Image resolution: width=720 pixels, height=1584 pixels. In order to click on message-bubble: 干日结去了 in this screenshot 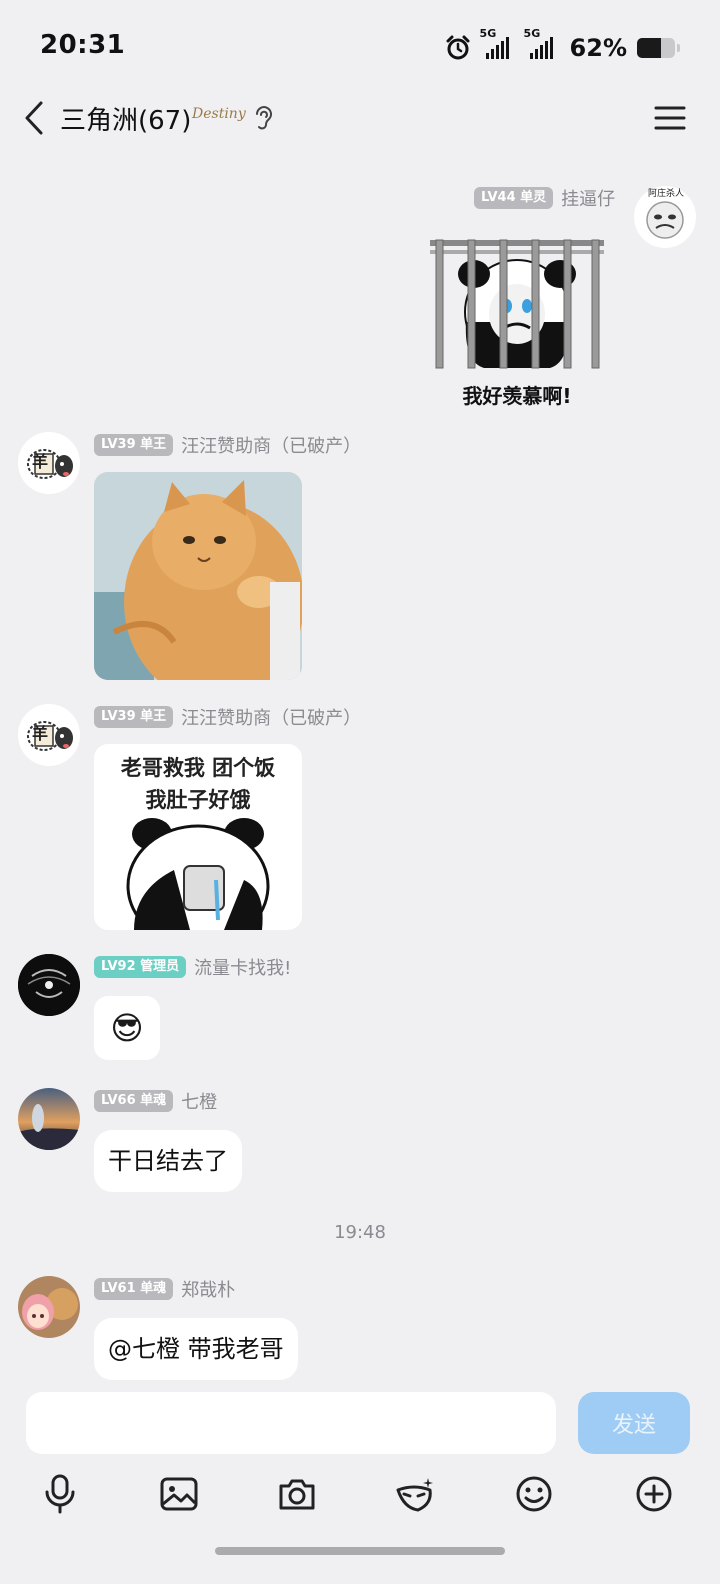, I will do `click(168, 1161)`.